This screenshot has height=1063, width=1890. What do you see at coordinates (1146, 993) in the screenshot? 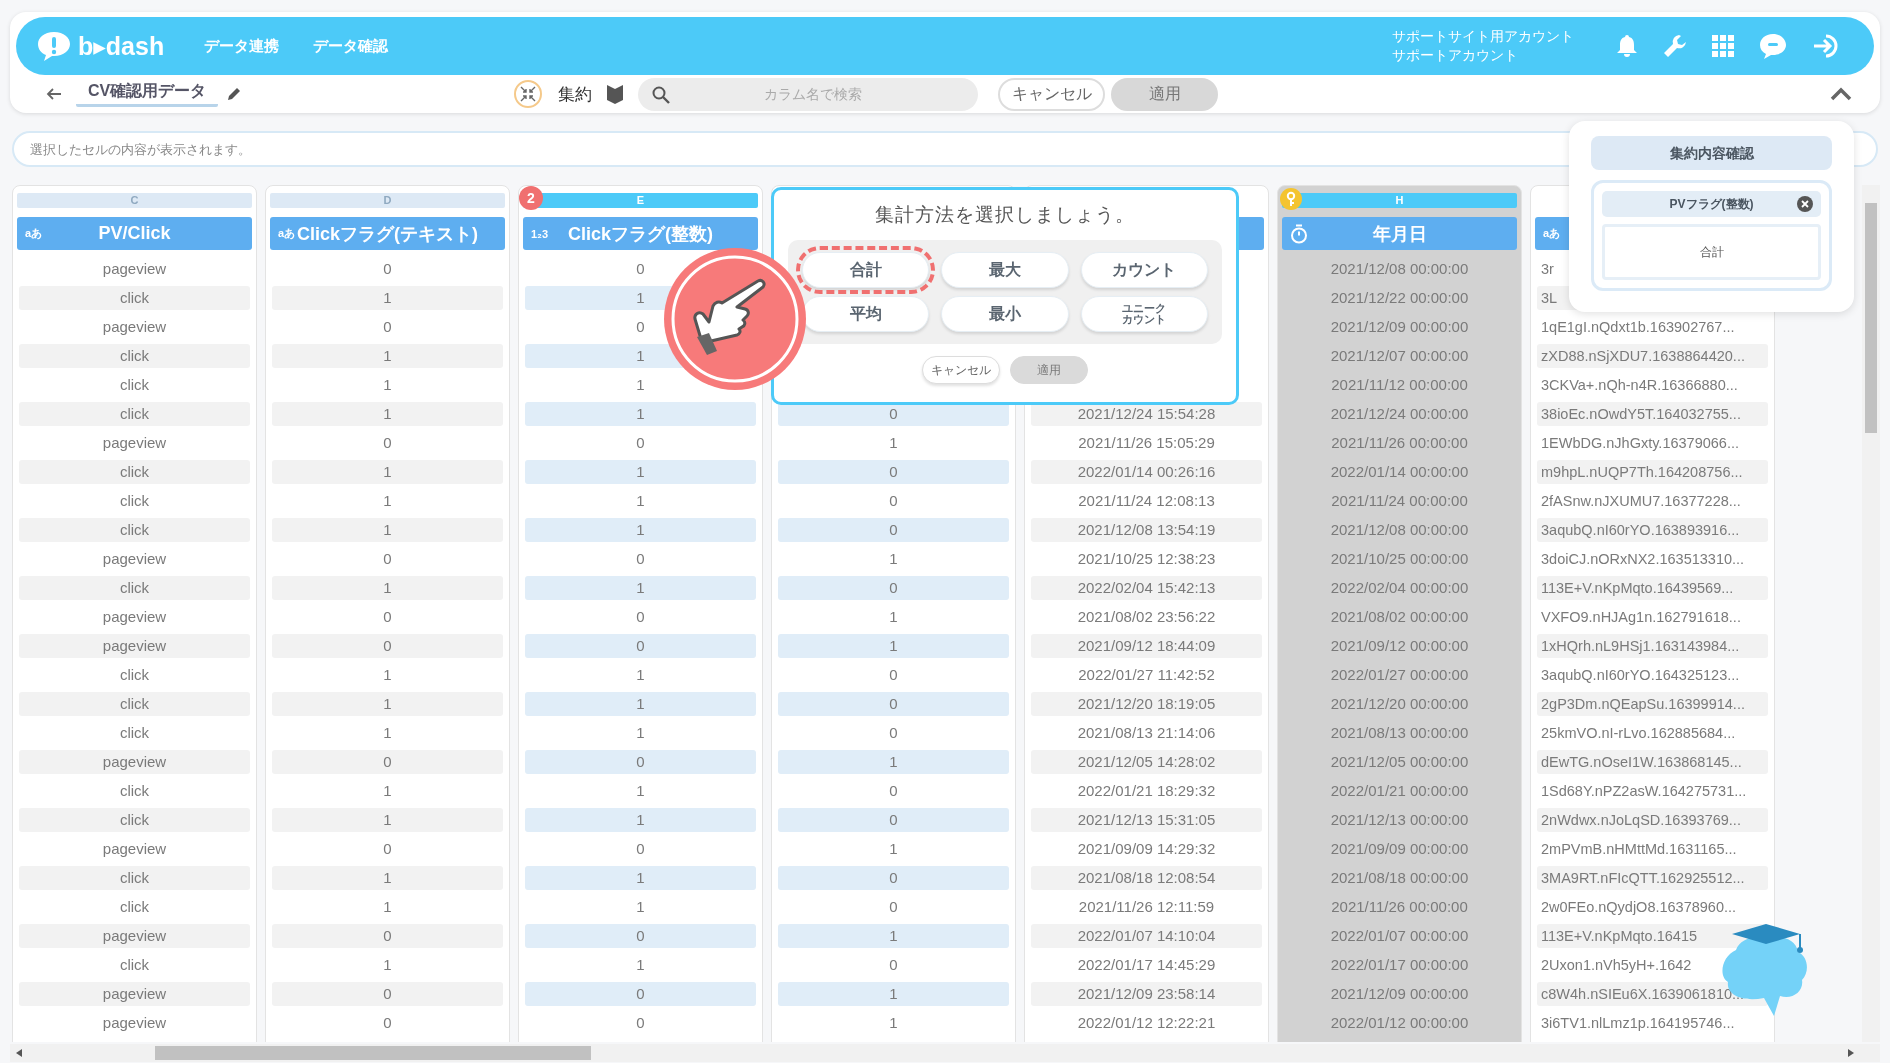
I see `table-cell: 2021/12/09 23:58:14` at bounding box center [1146, 993].